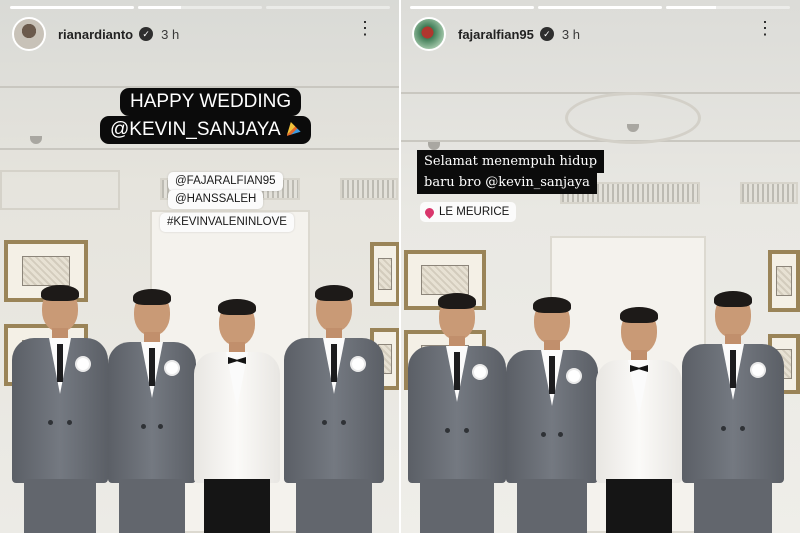 Image resolution: width=800 pixels, height=533 pixels. Describe the element at coordinates (216, 199) in the screenshot. I see `mention-sticker: @HANSSALEH` at that location.